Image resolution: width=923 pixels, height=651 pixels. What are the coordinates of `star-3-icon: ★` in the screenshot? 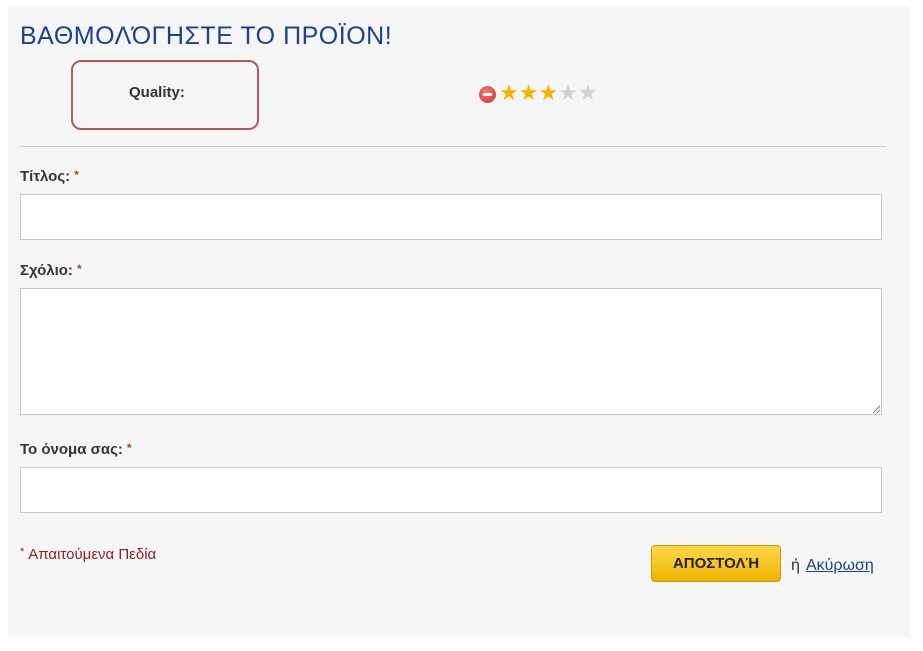 It's located at (548, 94).